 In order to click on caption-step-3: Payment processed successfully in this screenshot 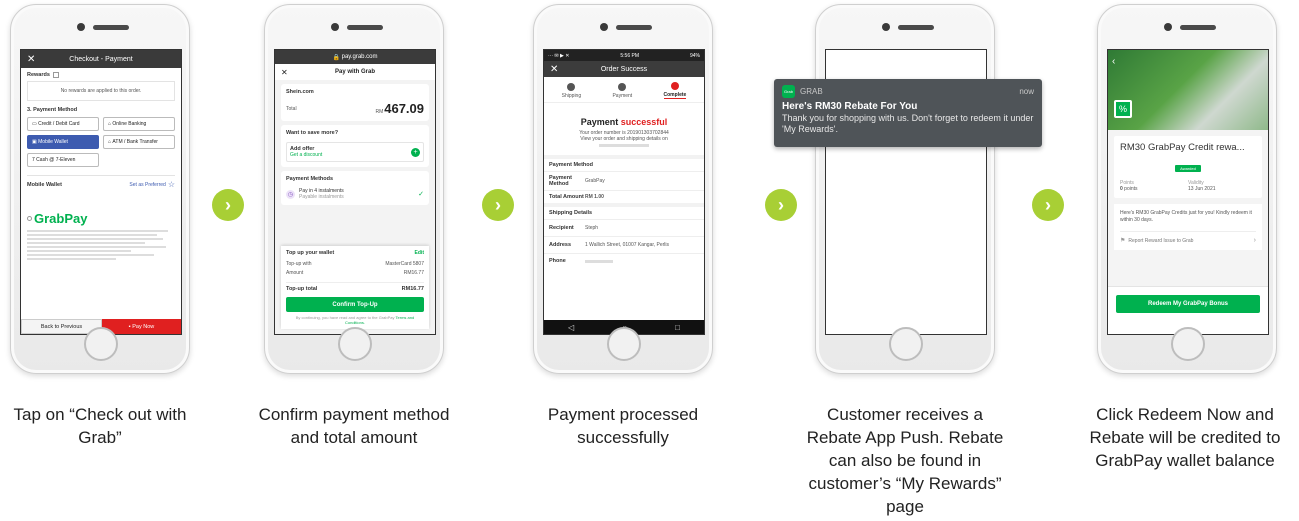, I will do `click(623, 426)`.